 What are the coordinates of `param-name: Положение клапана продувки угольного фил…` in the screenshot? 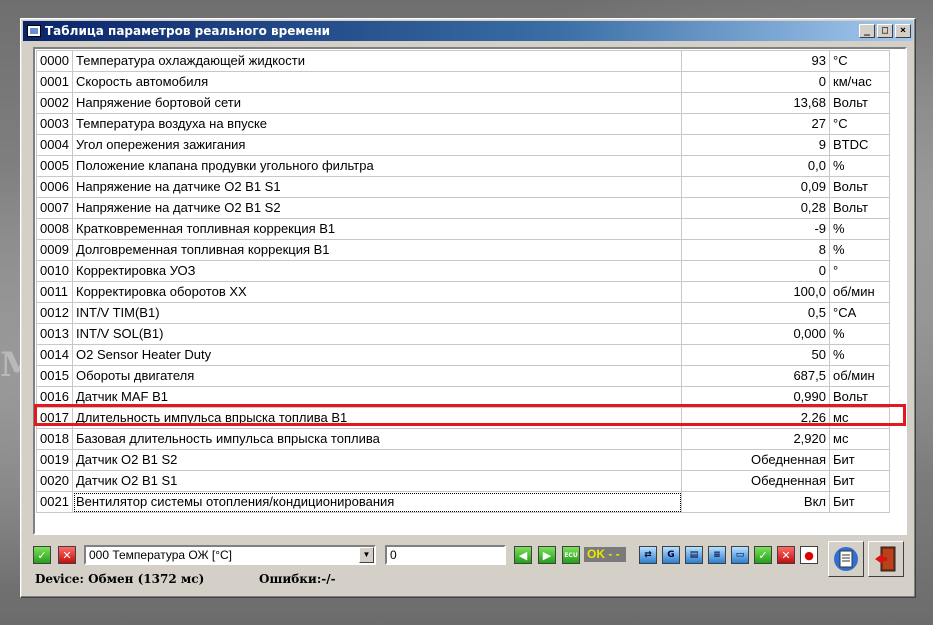 It's located at (377, 166).